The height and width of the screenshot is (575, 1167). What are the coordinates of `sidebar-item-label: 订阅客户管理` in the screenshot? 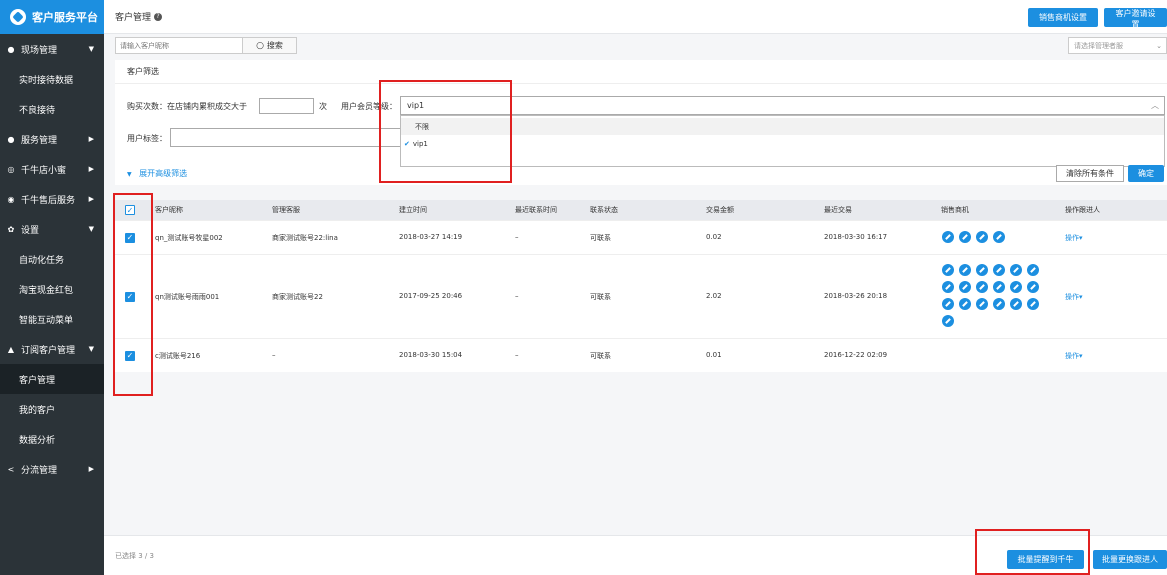 It's located at (48, 350).